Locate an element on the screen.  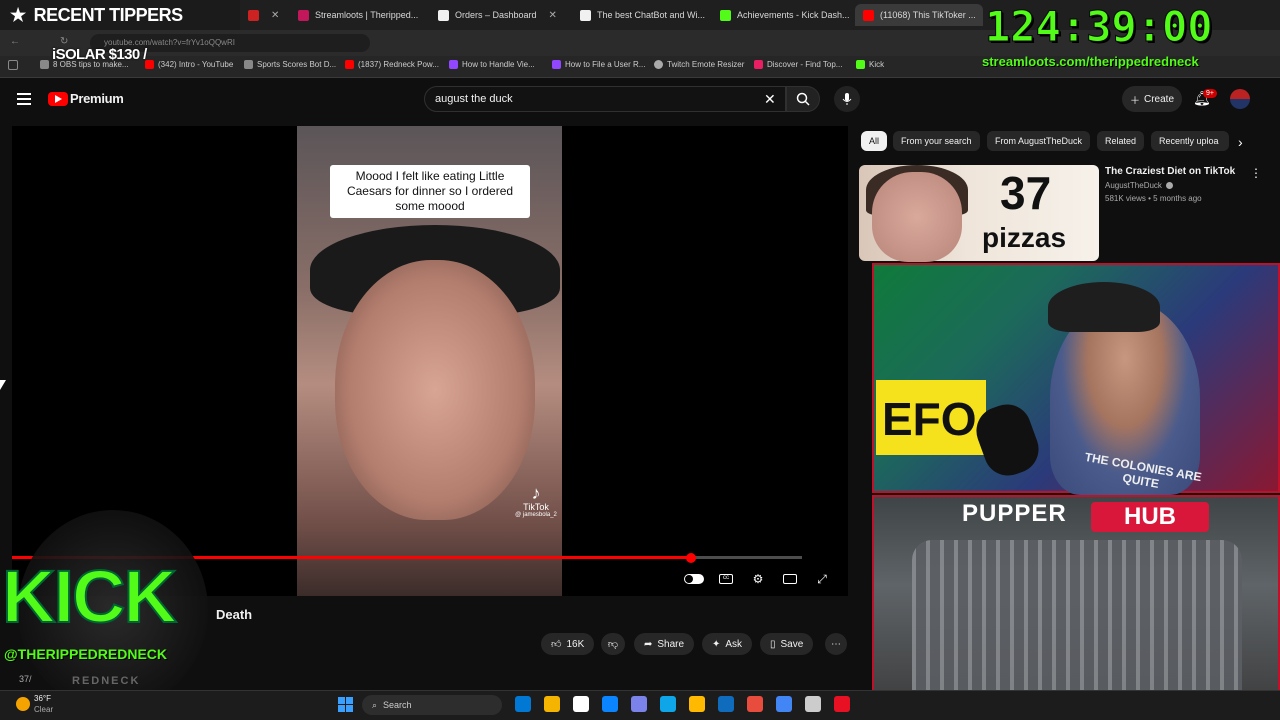
weather-description: Clear is located at coordinates (44, 709).